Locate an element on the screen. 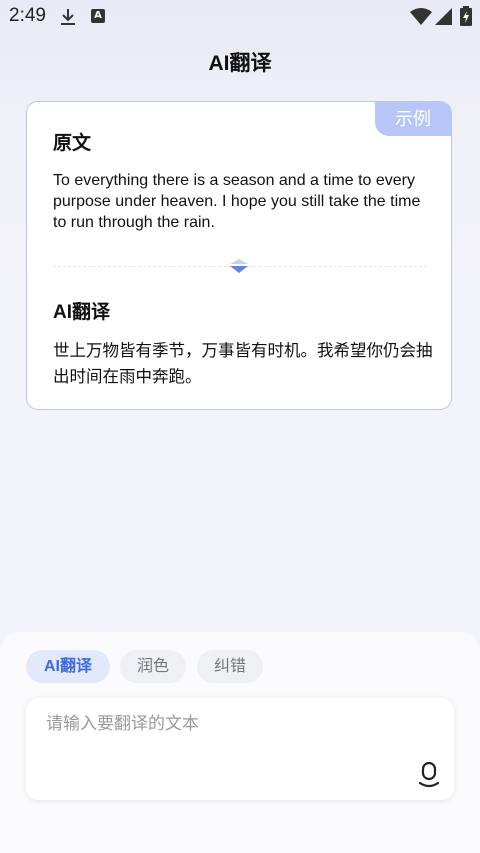  tab-correct: 纠错 is located at coordinates (230, 666).